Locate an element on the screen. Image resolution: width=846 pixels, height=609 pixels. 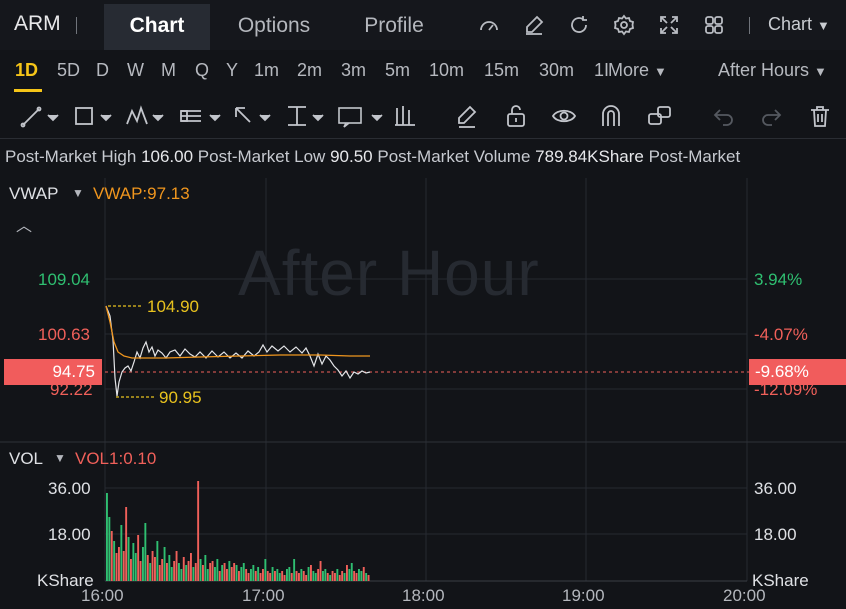
price-axis-label: 100.63 is located at coordinates (64, 334).